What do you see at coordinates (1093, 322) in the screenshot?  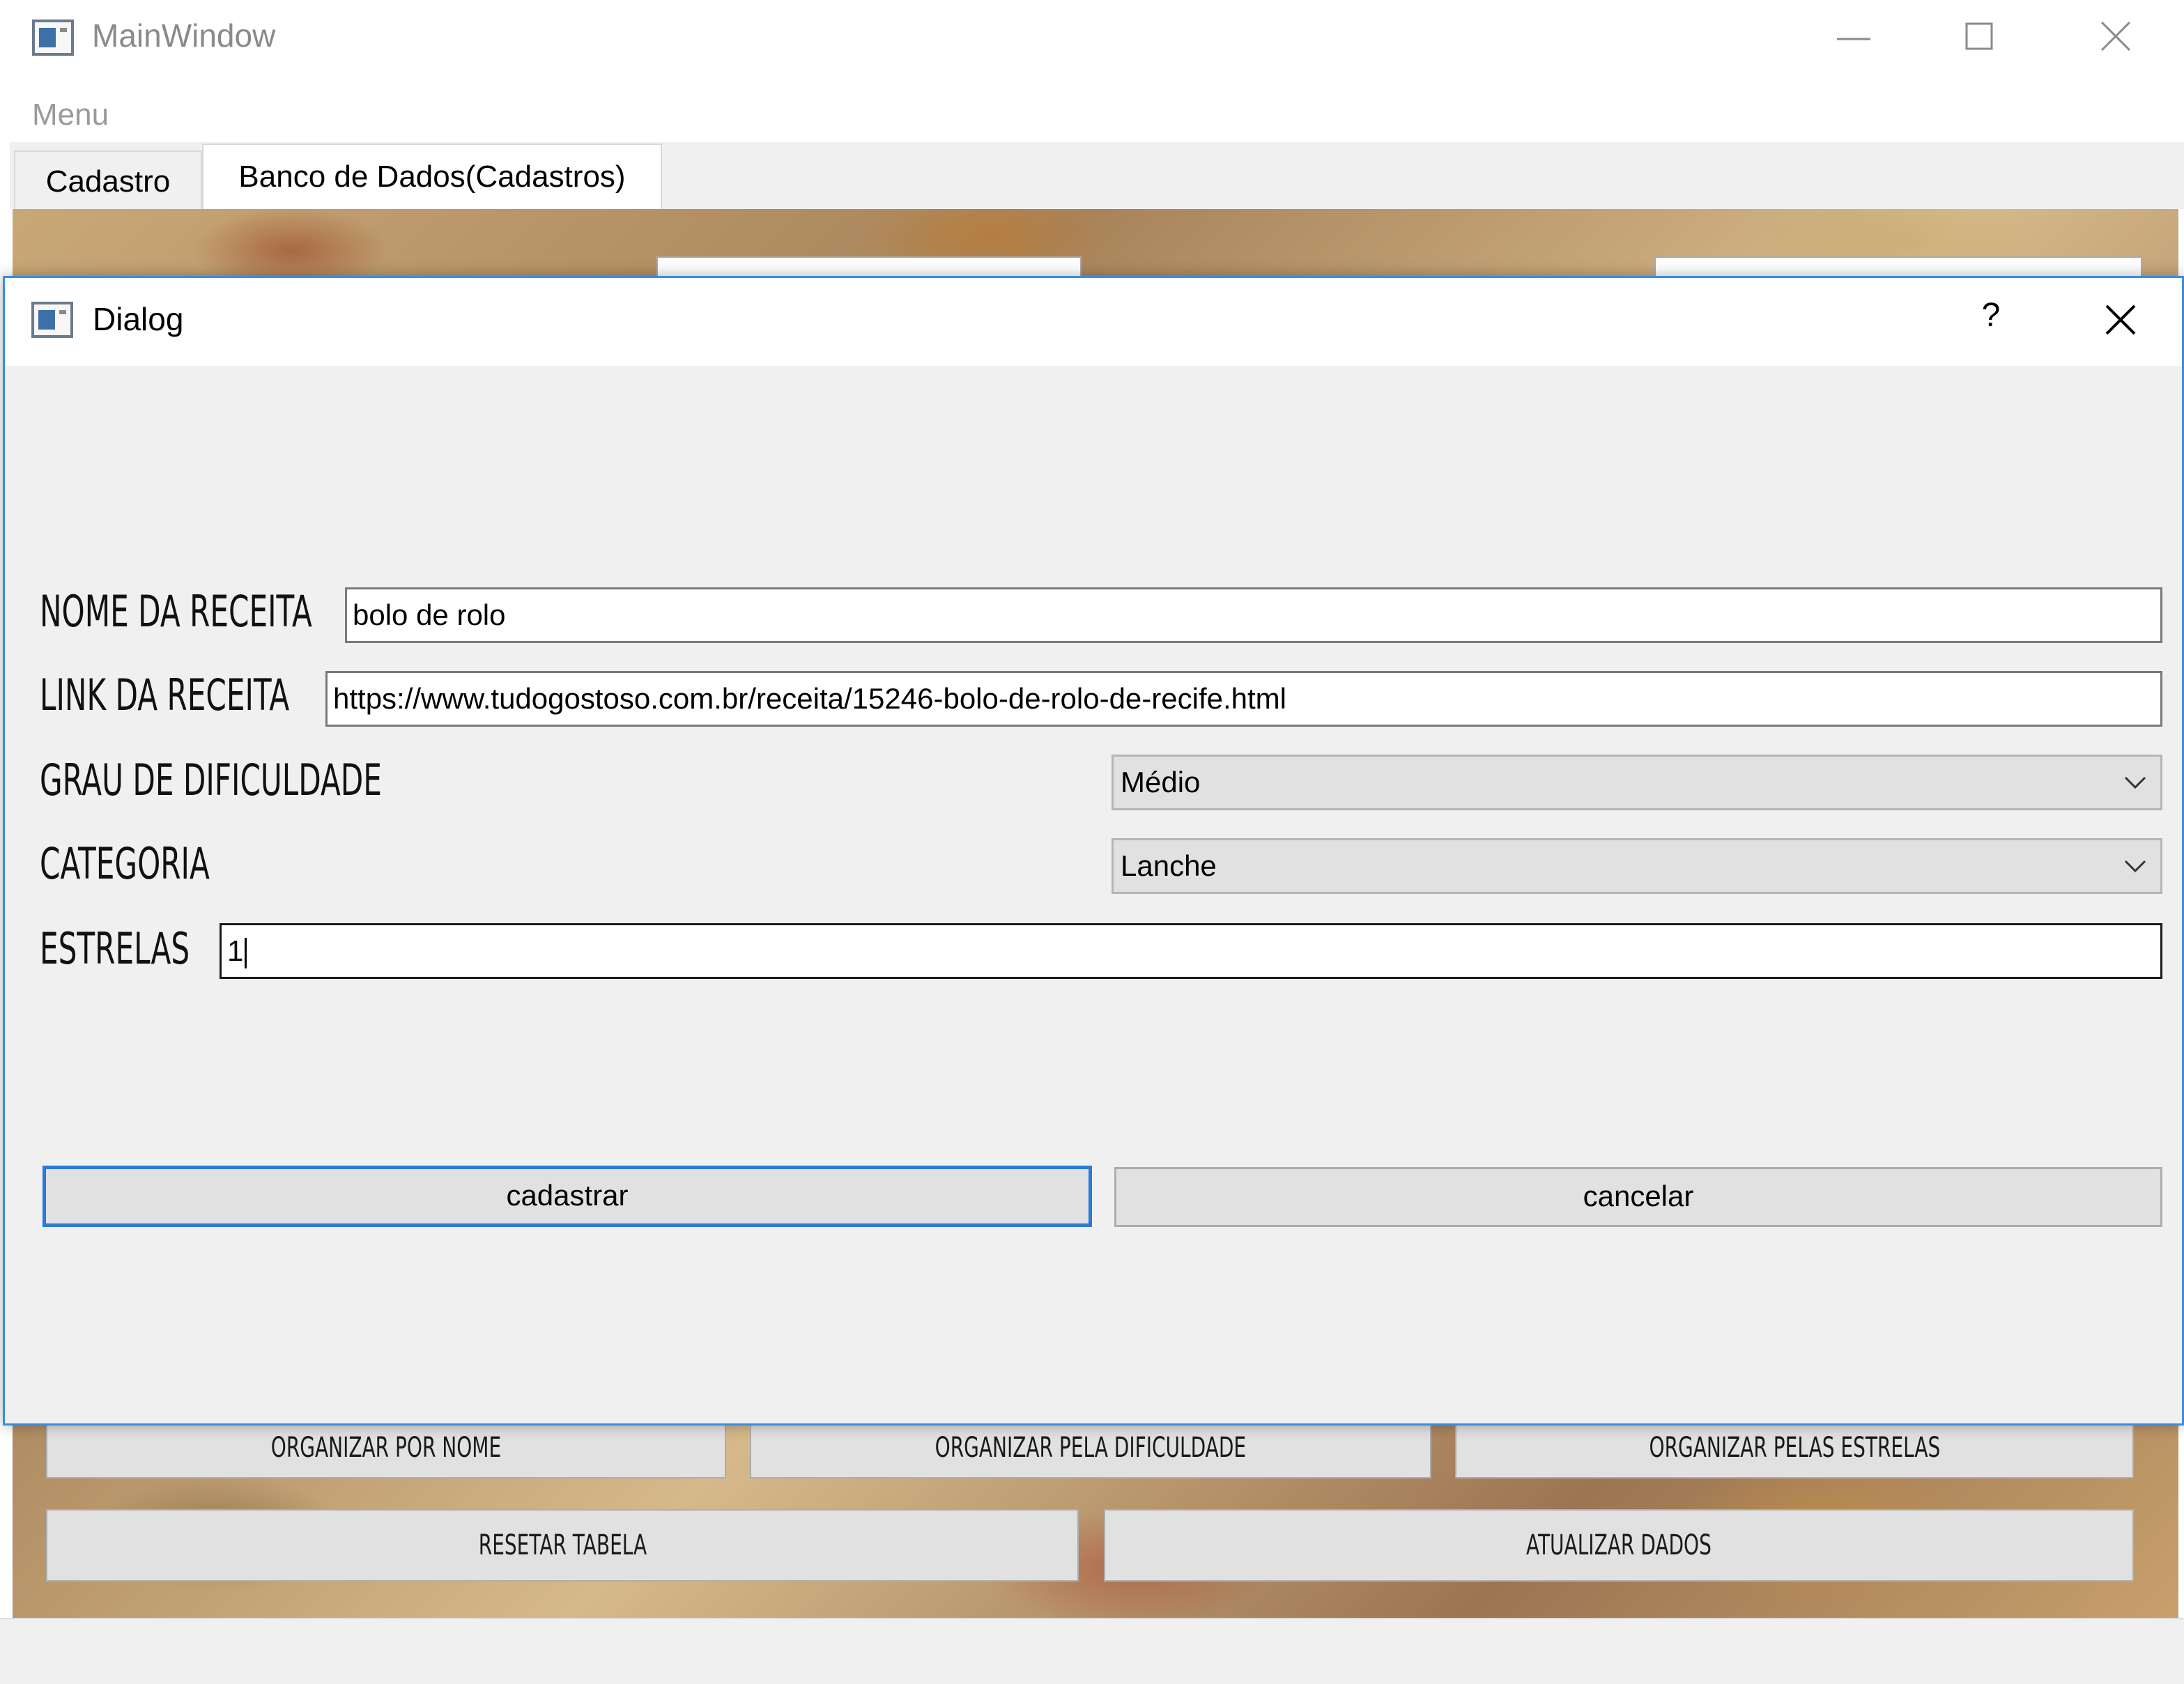 I see `dialog-titlebar: Dialog ?` at bounding box center [1093, 322].